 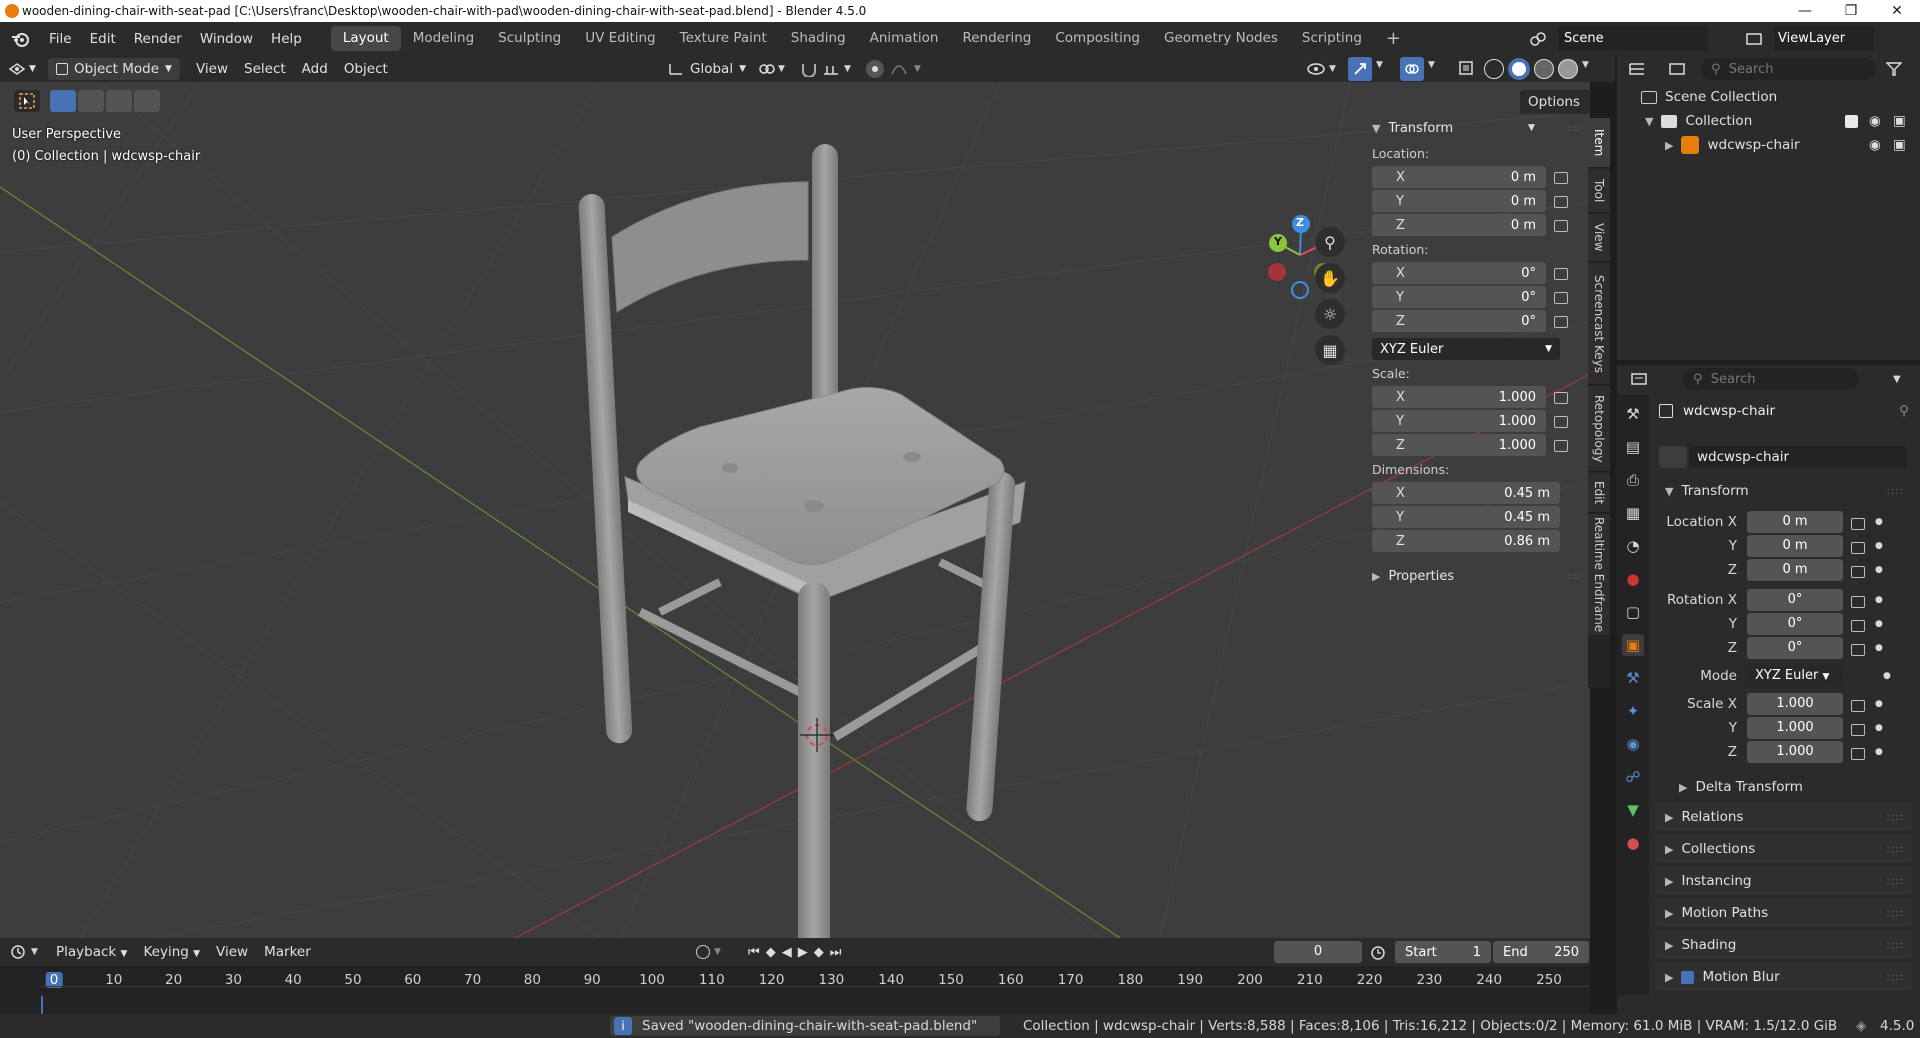 I want to click on npanel-rotation-z: Z 0°, so click(x=1459, y=321).